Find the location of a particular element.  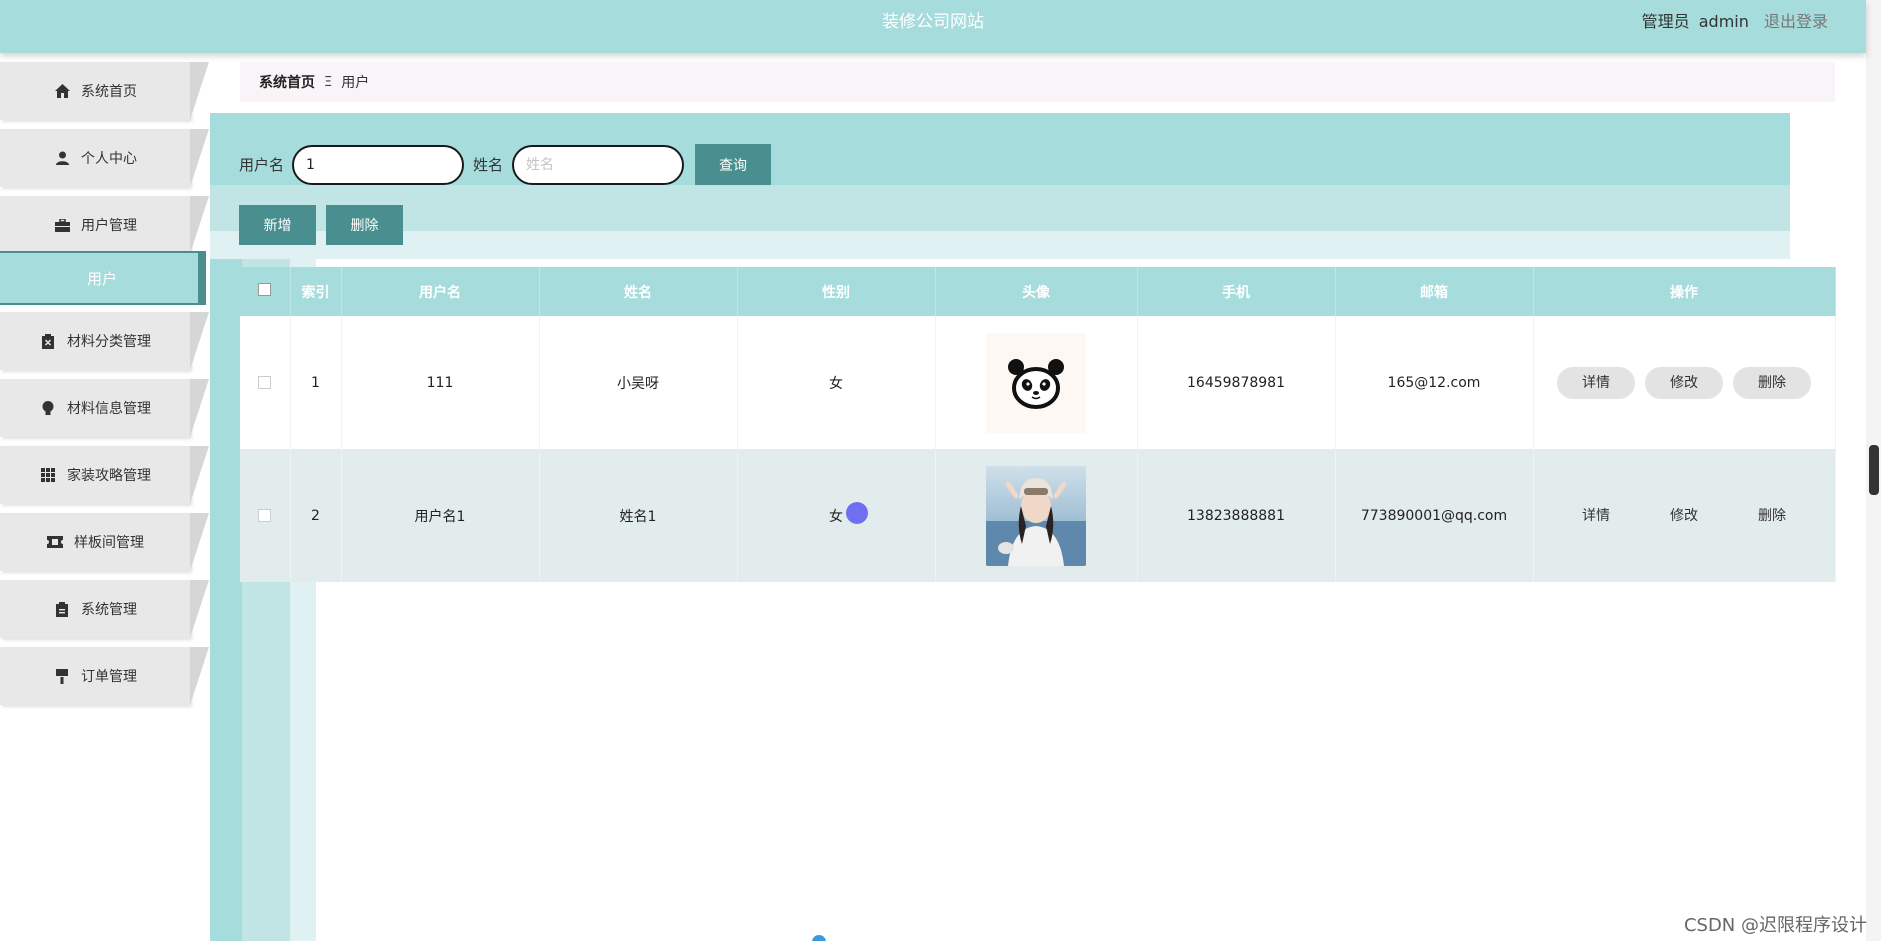

breadcrumb-separator: Ξ is located at coordinates (328, 82).